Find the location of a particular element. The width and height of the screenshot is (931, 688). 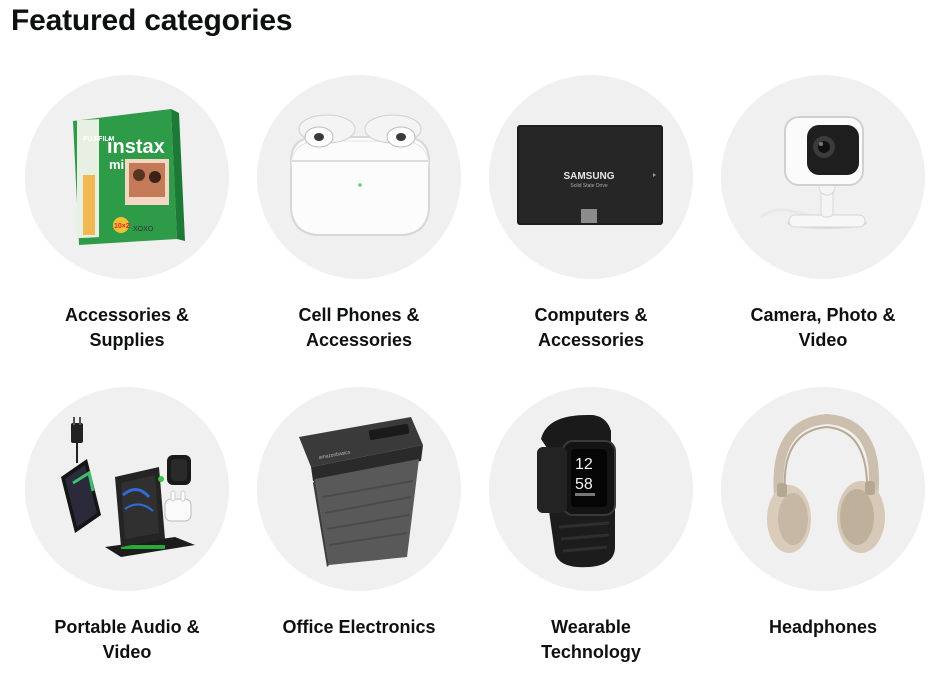

film-name: instax is located at coordinates (136, 147).